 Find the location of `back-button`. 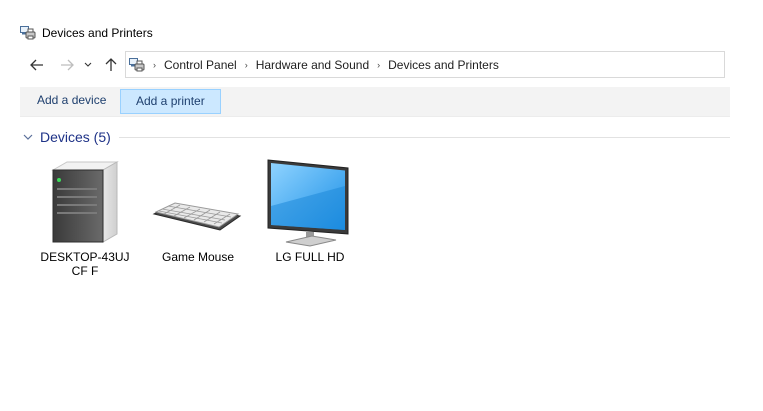

back-button is located at coordinates (37, 65).